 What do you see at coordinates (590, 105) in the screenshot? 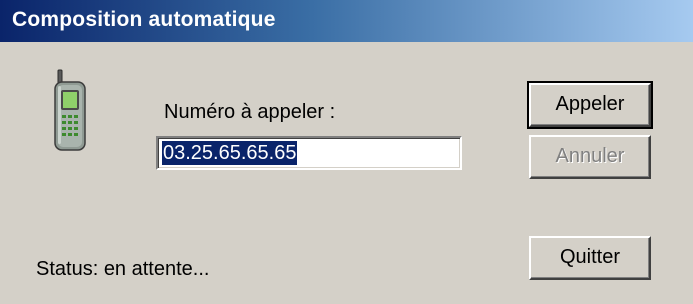
I see `call-button: Appeler` at bounding box center [590, 105].